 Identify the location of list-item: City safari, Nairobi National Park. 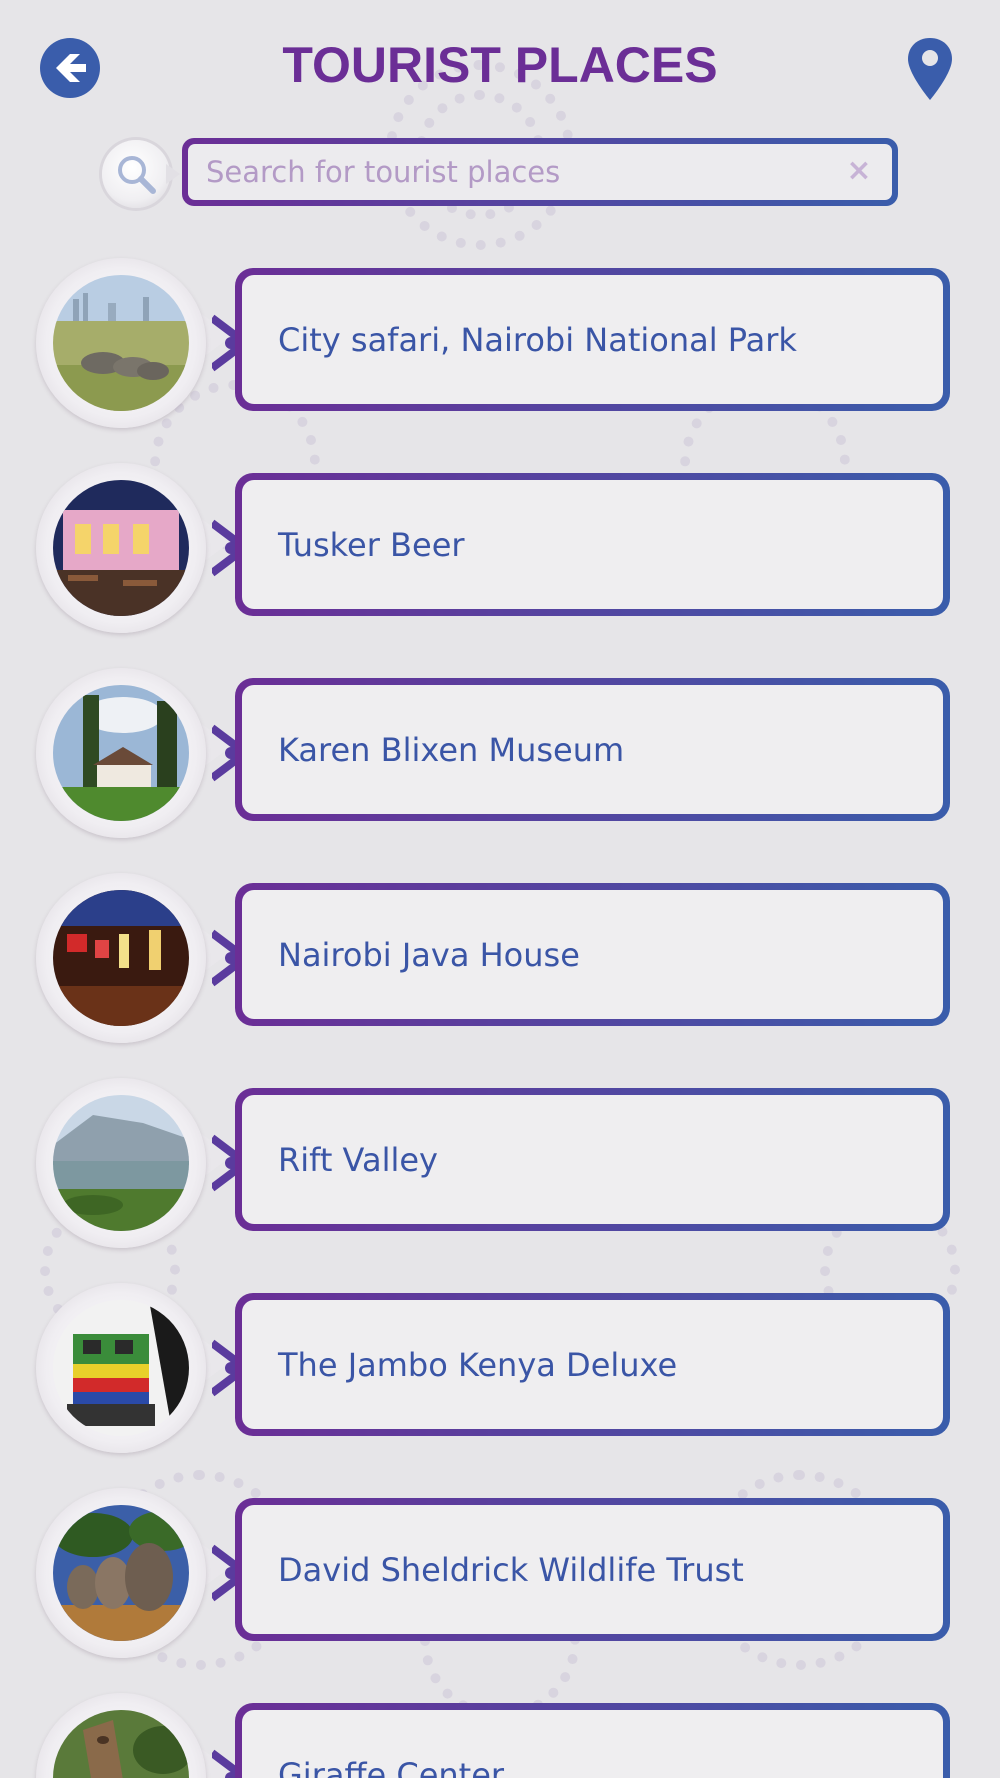
(500, 343).